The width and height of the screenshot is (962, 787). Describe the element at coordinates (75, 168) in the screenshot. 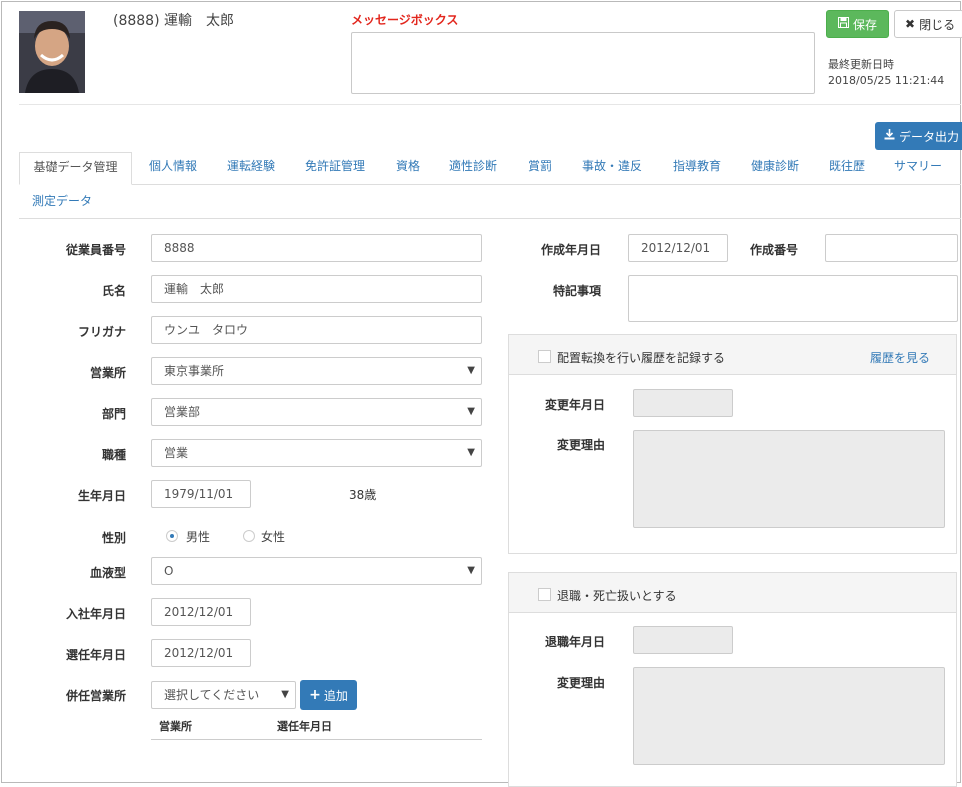

I see `tab-basic-data: 基礎データ管理` at that location.